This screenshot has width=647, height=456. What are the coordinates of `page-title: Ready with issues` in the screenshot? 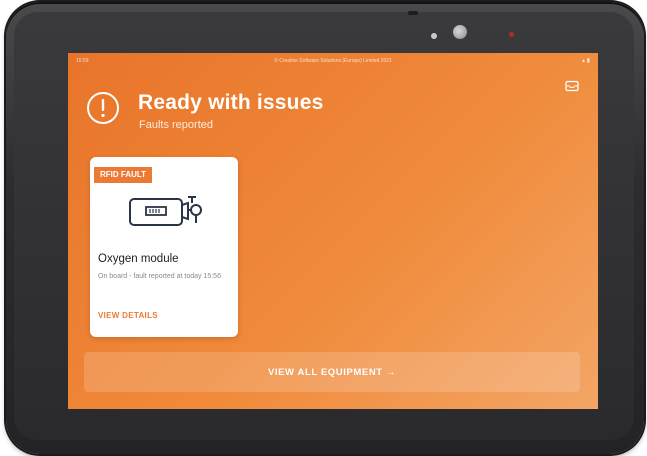 It's located at (231, 102).